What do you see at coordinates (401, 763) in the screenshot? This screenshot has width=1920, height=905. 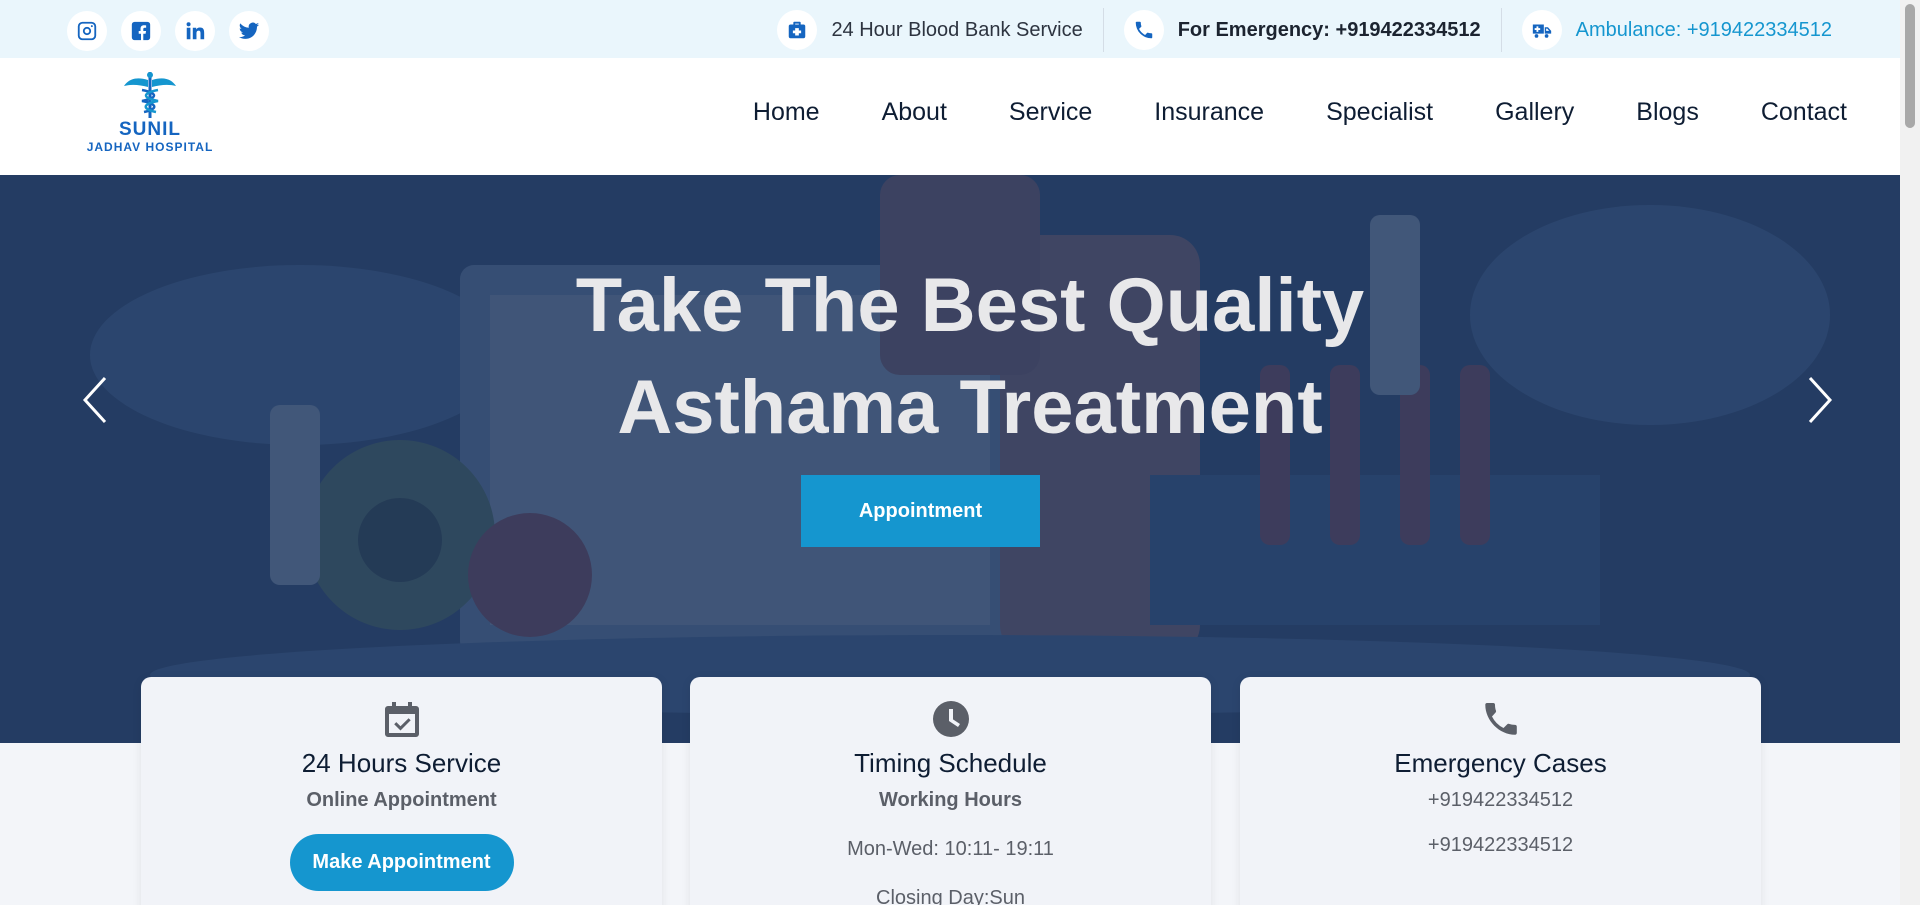 I see `card-title: 24 Hours Service` at bounding box center [401, 763].